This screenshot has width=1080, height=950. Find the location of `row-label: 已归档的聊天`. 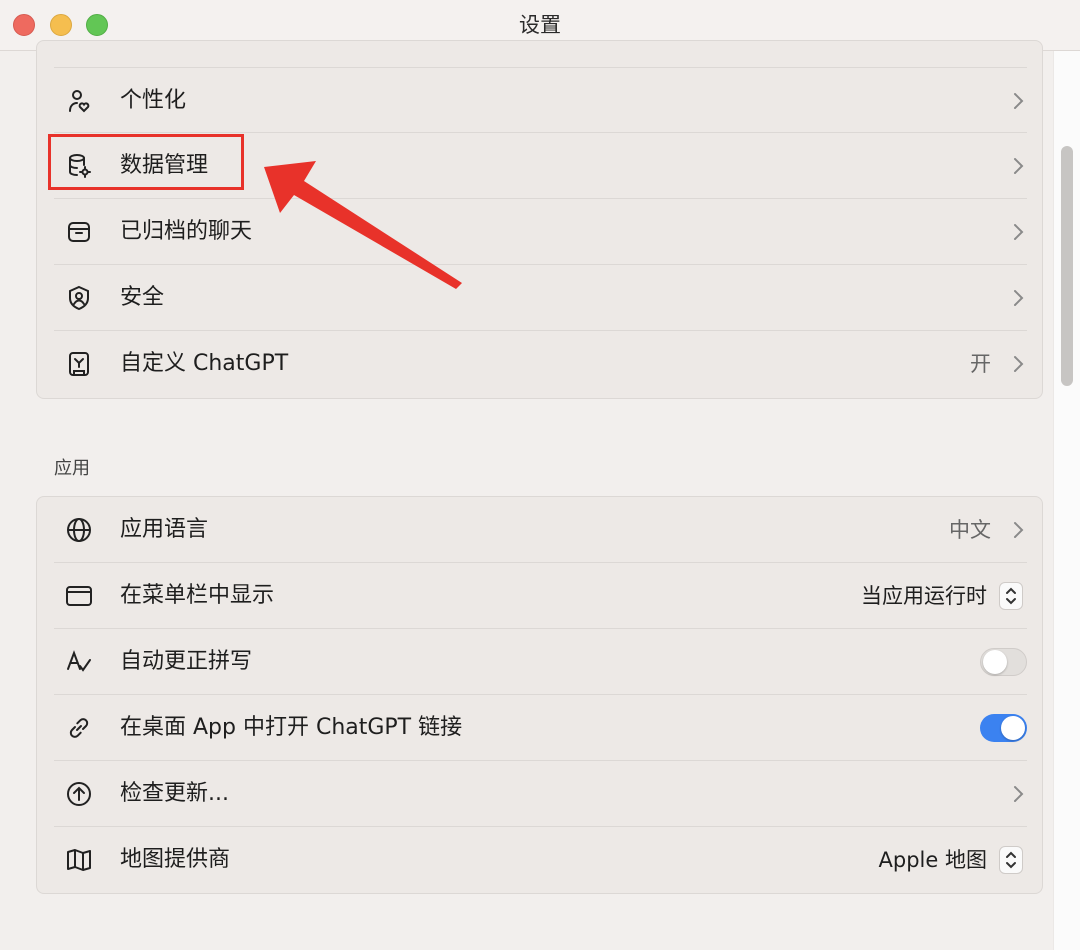

row-label: 已归档的聊天 is located at coordinates (186, 231).